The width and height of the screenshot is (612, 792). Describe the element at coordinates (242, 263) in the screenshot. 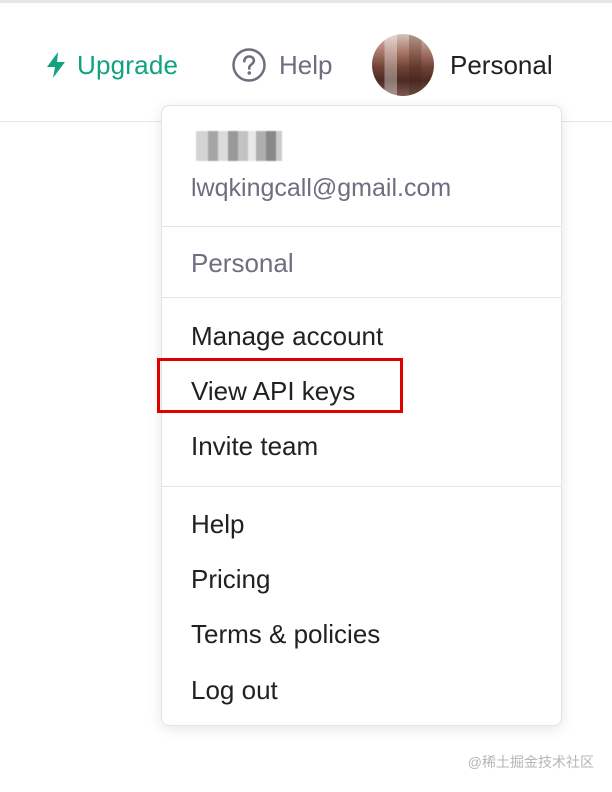

I see `organization-label: Personal` at that location.